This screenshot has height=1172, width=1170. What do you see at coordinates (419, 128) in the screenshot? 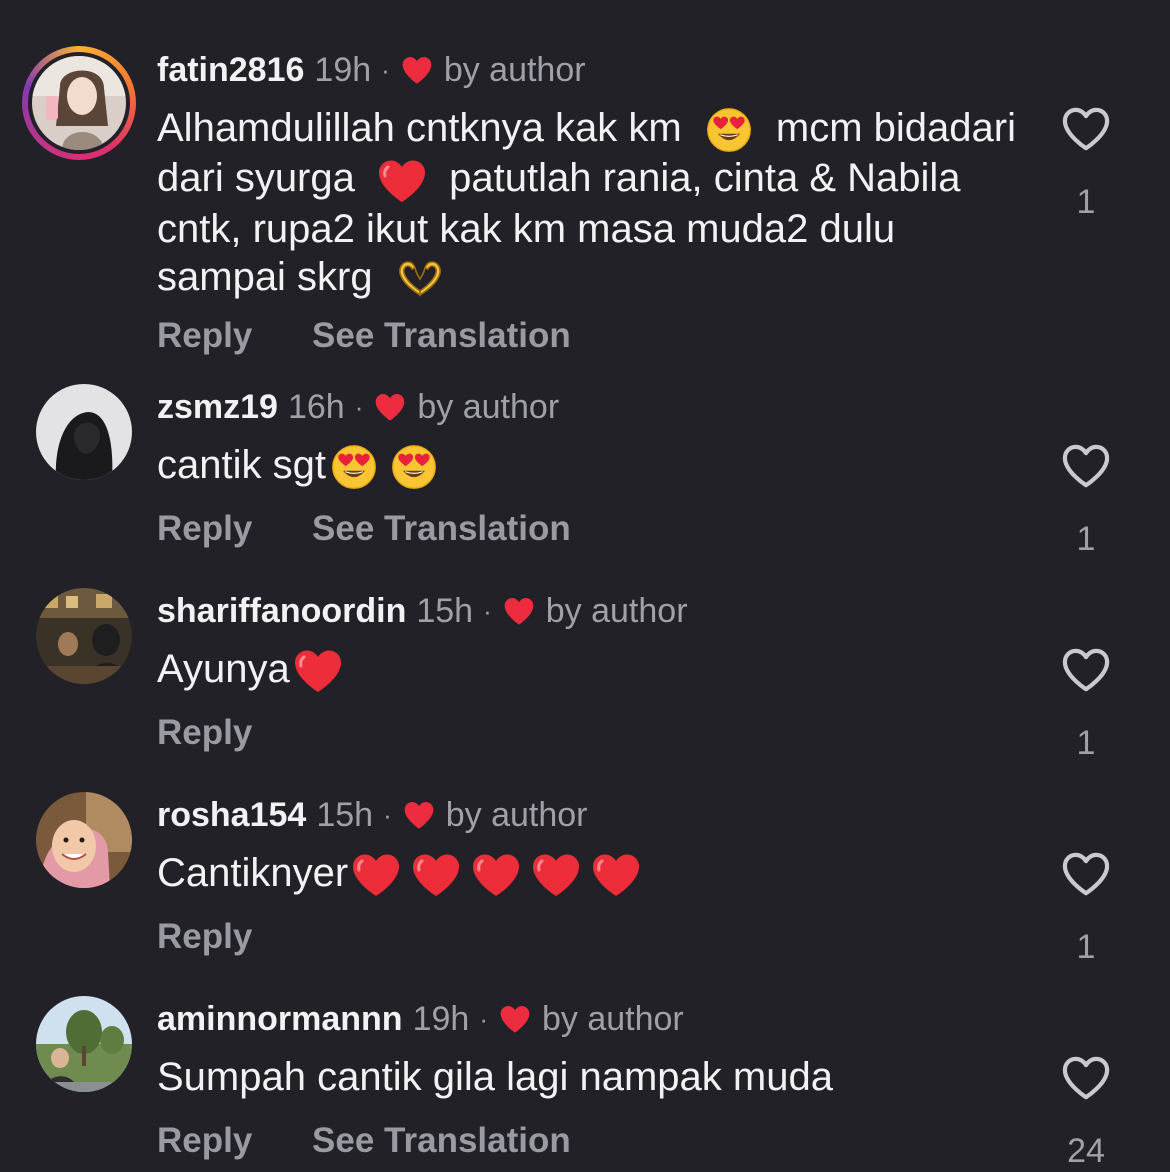
I see `comment-text-part: Alhamdulillah cntknya kak km` at bounding box center [419, 128].